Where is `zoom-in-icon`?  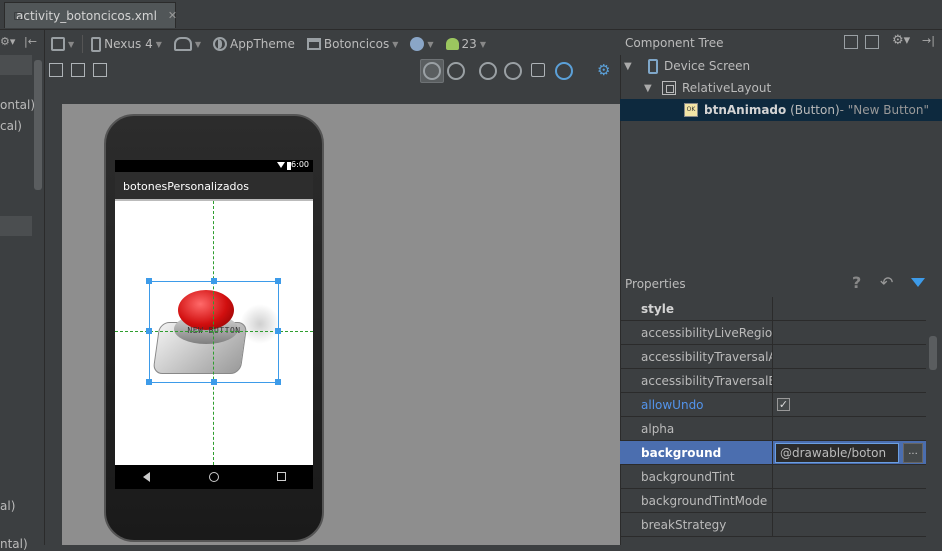
zoom-in-icon is located at coordinates (488, 71).